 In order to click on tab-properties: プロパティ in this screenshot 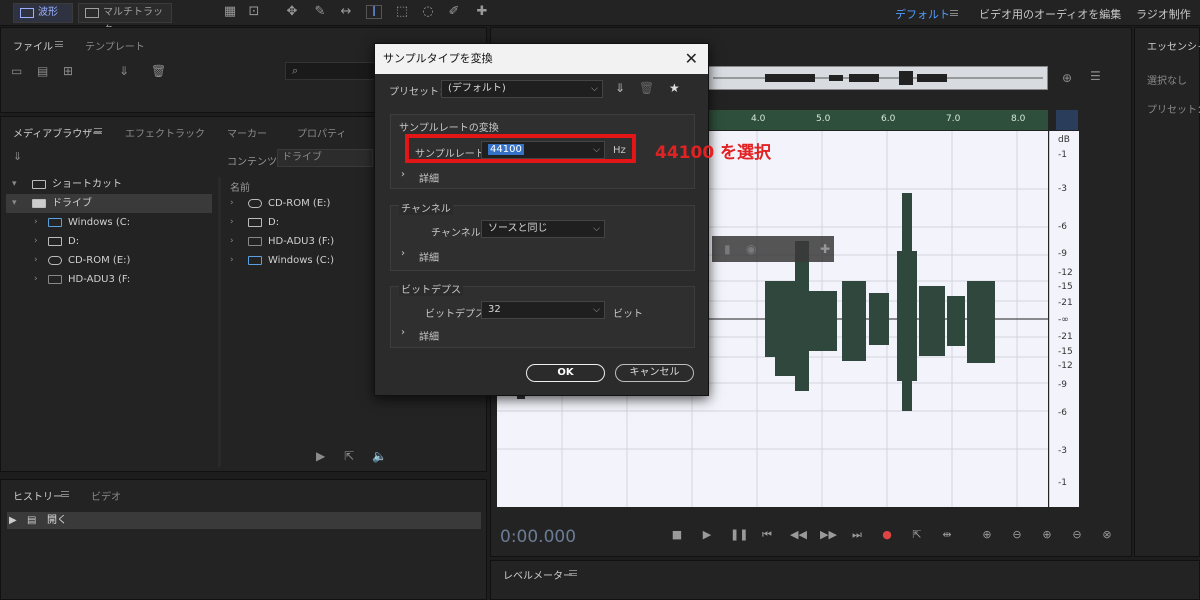, I will do `click(321, 132)`.